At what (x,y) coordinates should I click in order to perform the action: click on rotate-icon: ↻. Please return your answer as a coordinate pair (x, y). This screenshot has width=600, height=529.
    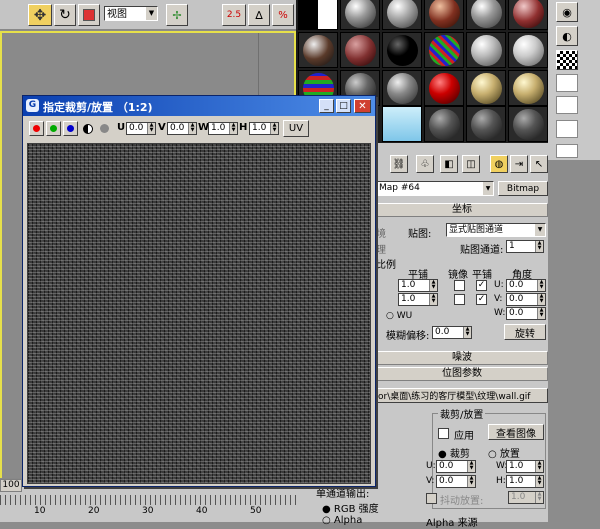
    Looking at the image, I should click on (65, 15).